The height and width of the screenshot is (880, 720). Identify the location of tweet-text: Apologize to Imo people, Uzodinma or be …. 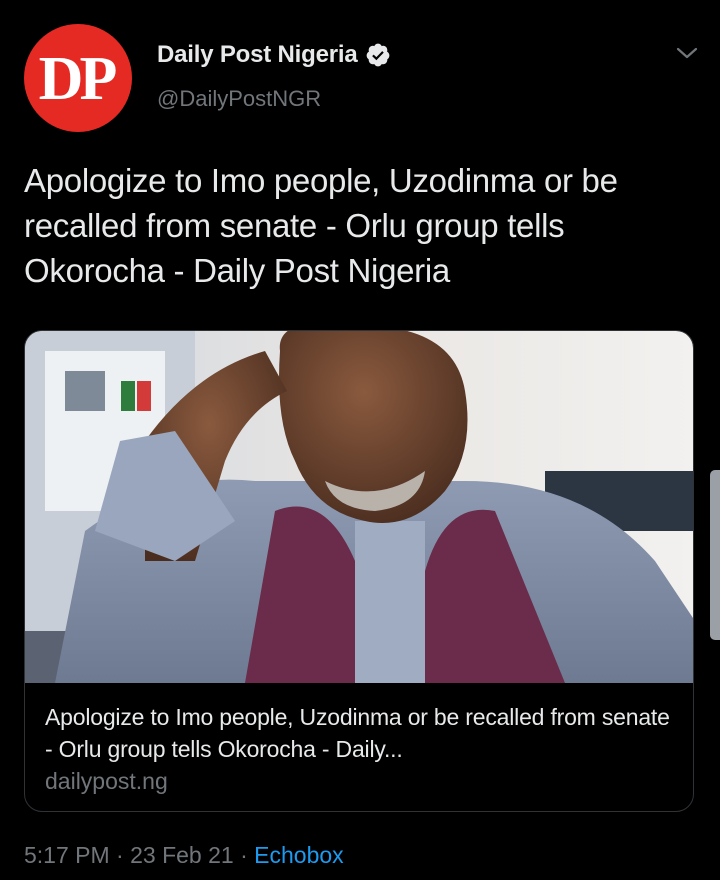
(321, 225).